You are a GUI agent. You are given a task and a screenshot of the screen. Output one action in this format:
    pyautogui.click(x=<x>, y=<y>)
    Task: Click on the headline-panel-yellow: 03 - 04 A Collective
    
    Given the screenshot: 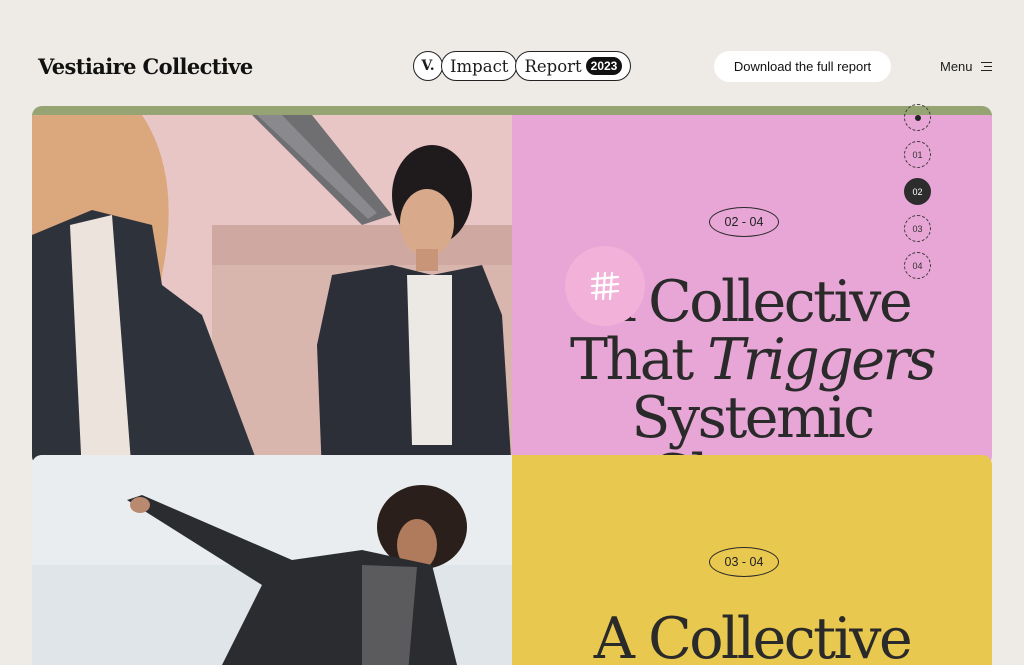 What is the action you would take?
    pyautogui.click(x=752, y=560)
    